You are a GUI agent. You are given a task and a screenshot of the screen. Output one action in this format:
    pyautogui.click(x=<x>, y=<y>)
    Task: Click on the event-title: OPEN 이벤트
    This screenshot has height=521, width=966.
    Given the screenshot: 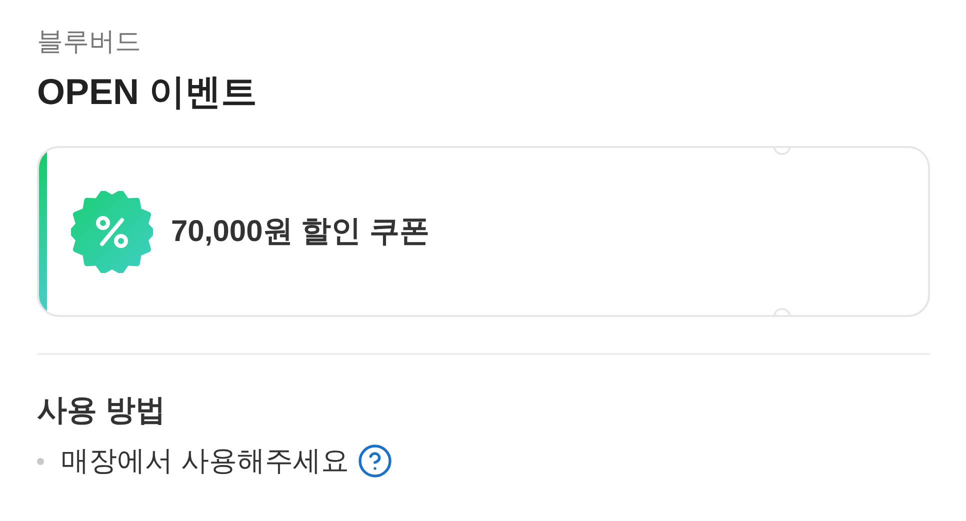 What is the action you would take?
    pyautogui.click(x=147, y=92)
    